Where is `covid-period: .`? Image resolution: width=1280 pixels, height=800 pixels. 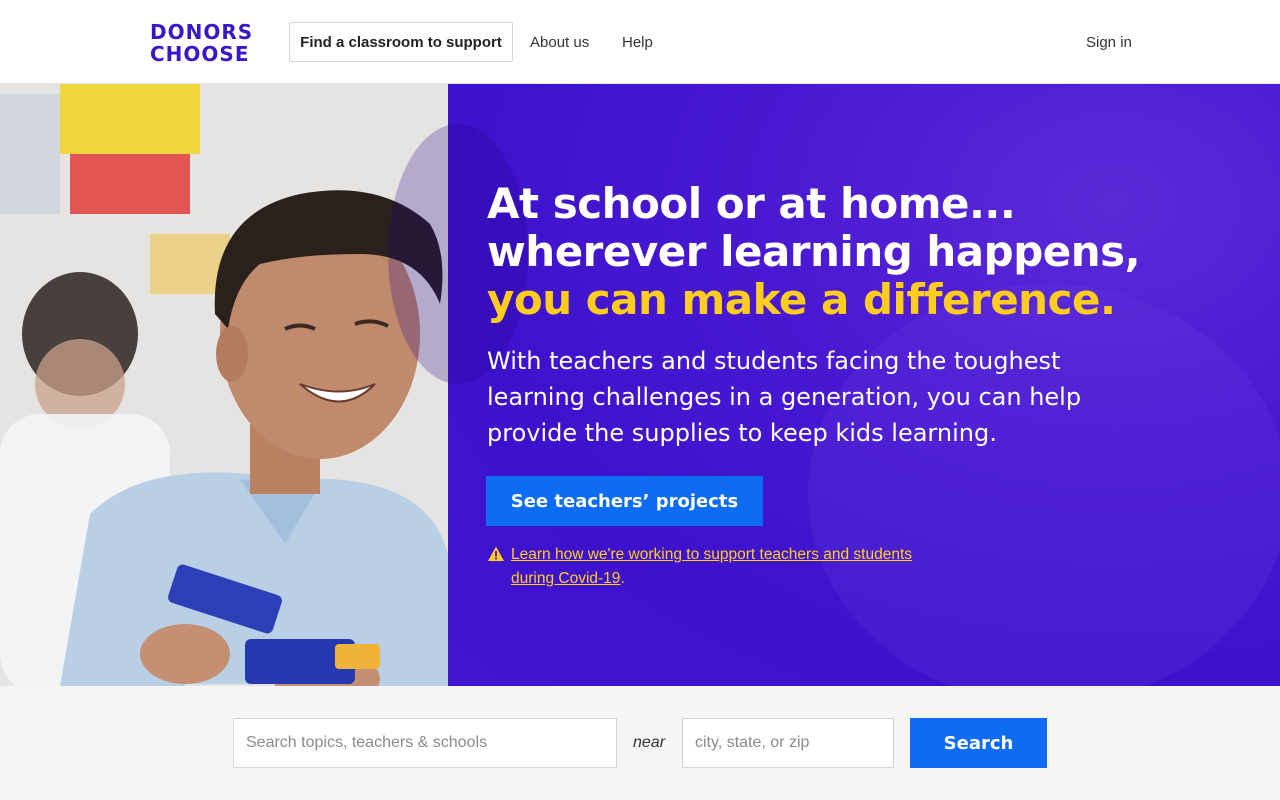
covid-period: . is located at coordinates (622, 578).